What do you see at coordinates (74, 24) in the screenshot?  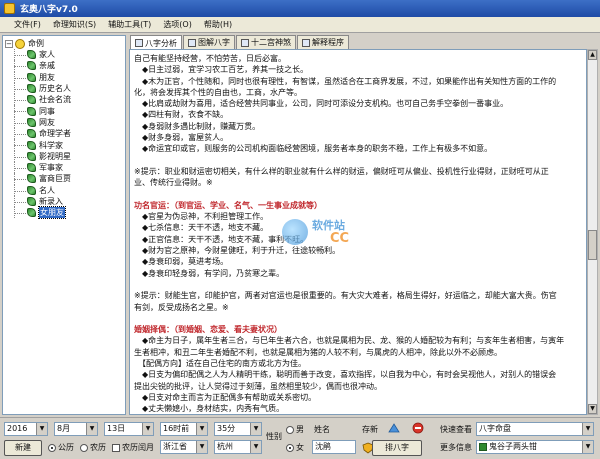 I see `menu-knowledge: 命理知识(S)` at bounding box center [74, 24].